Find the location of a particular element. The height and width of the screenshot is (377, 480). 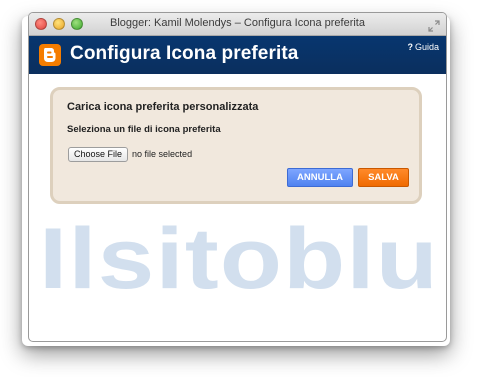

file-status-text: no file selected is located at coordinates (162, 154).